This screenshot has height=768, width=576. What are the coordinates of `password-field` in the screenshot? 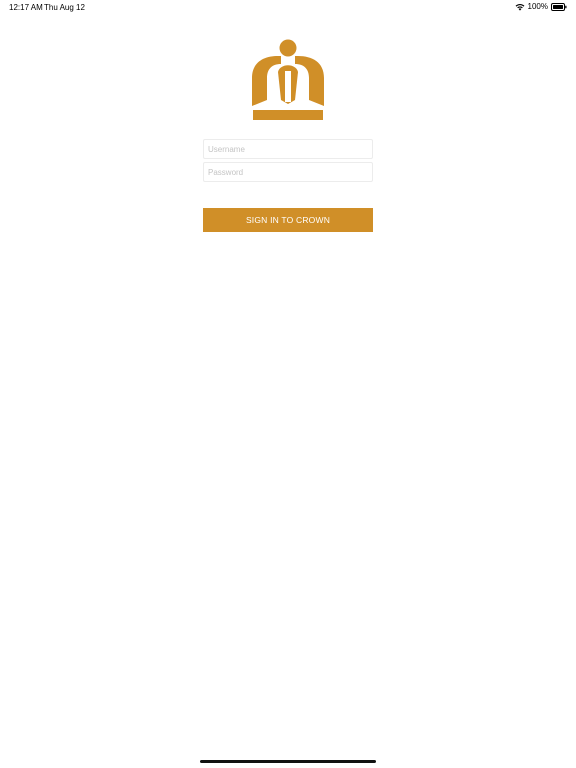 It's located at (288, 172).